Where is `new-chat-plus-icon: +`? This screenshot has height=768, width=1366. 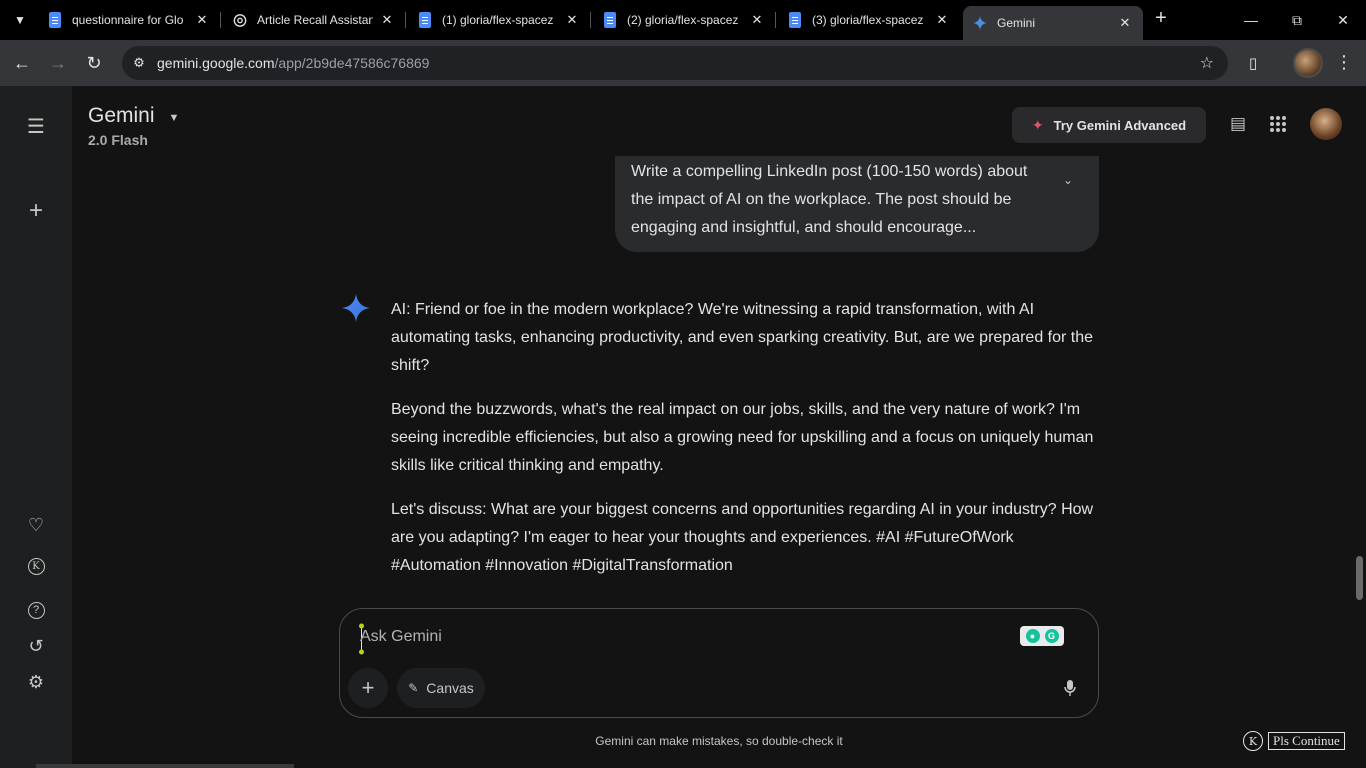 new-chat-plus-icon: + is located at coordinates (36, 211).